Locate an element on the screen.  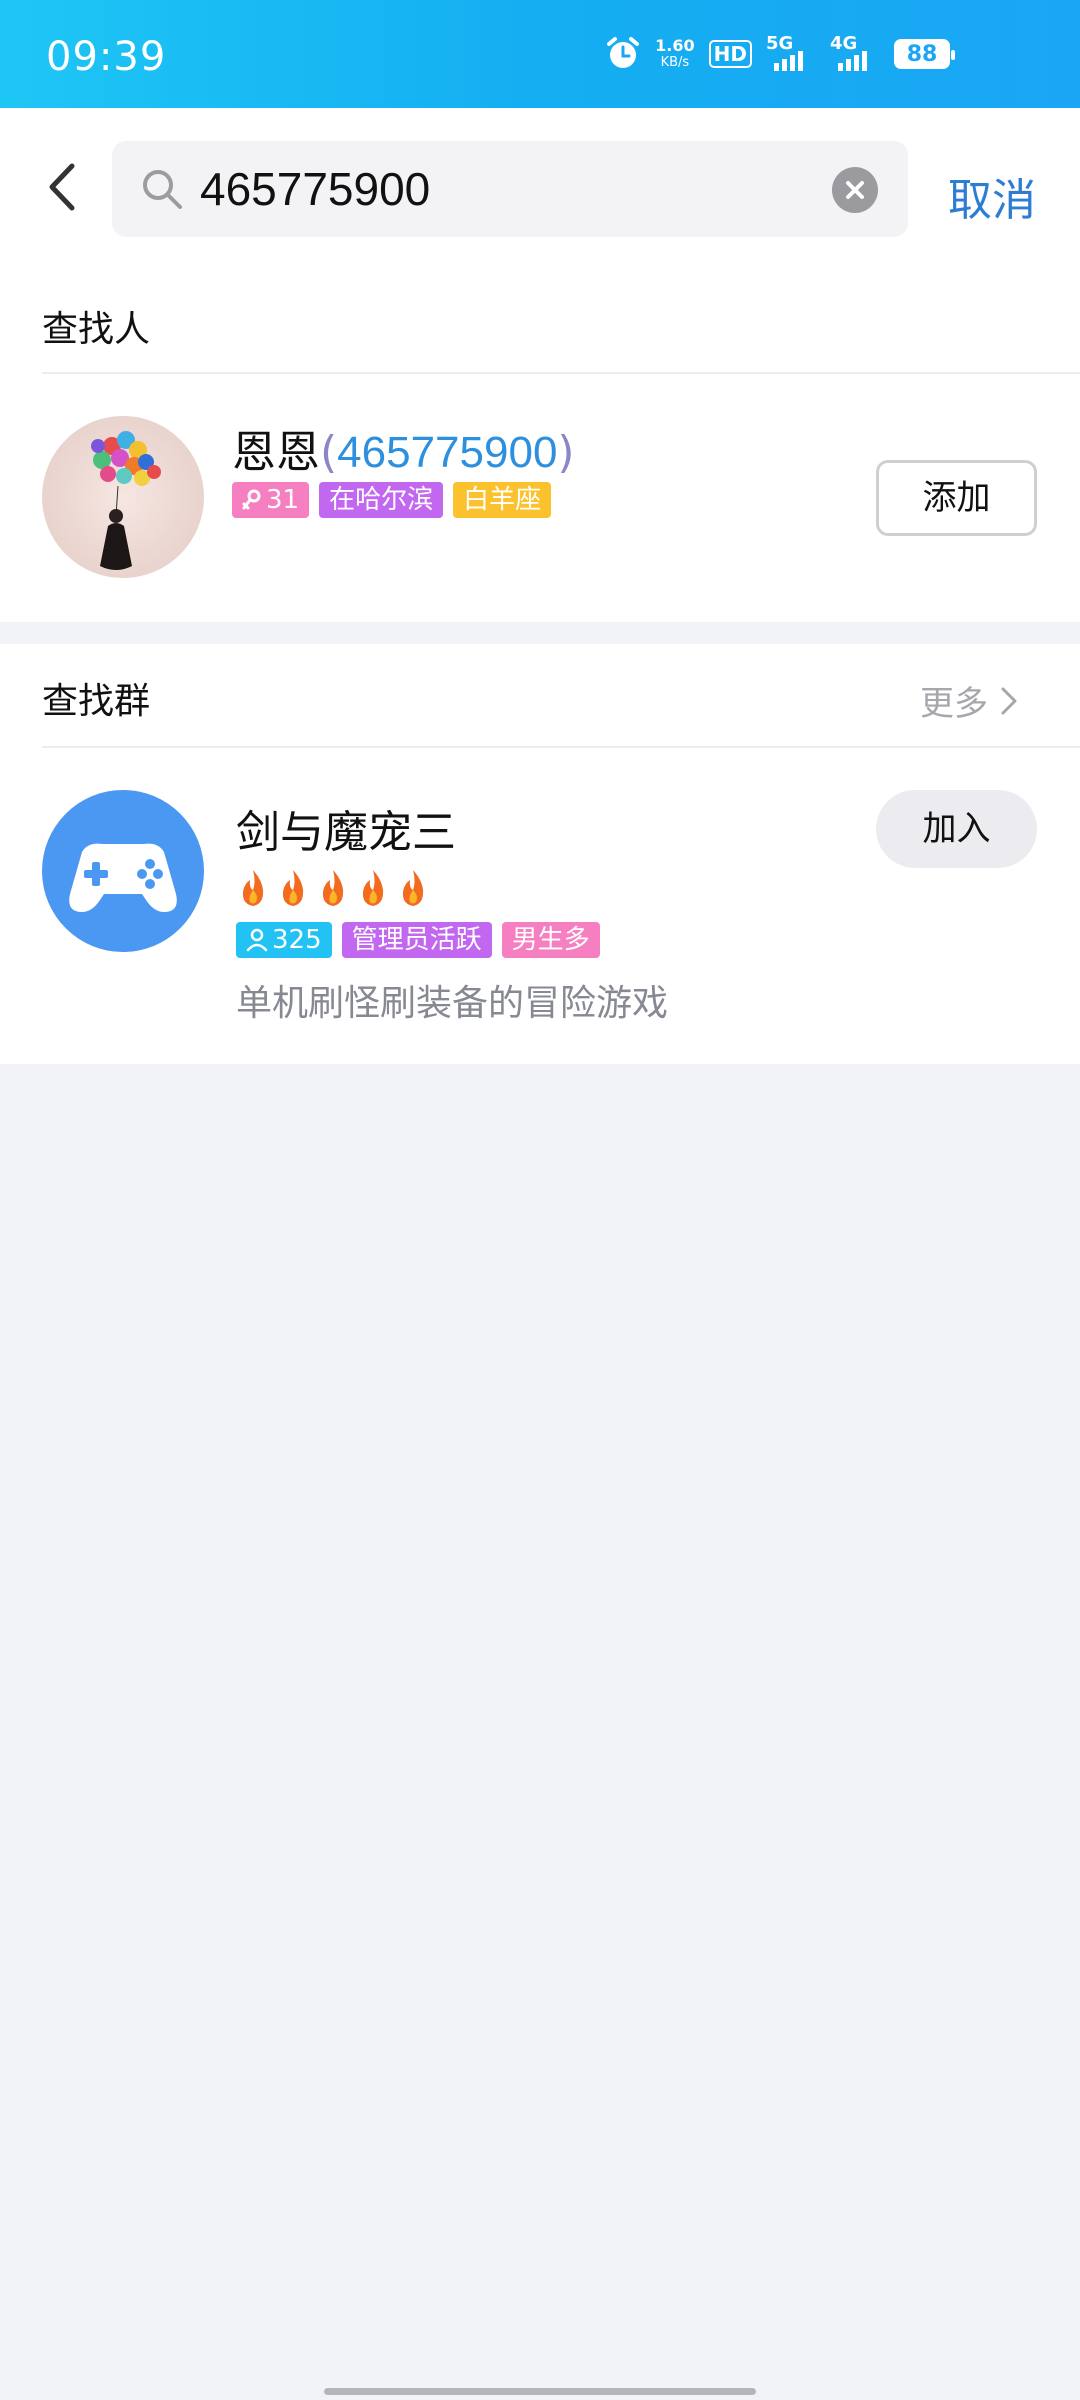
people-section-title: 查找人 is located at coordinates (96, 329).